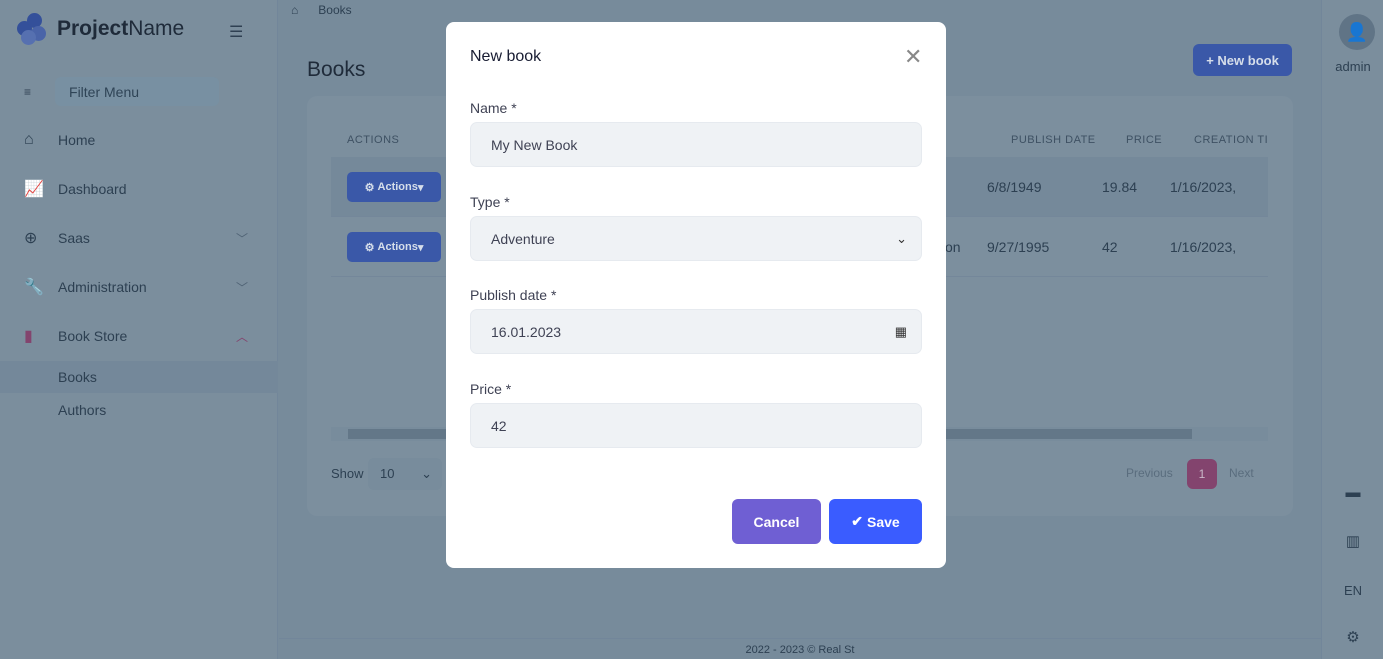 The height and width of the screenshot is (659, 1383). Describe the element at coordinates (34, 287) in the screenshot. I see `wrench-icon: 🔧` at that location.